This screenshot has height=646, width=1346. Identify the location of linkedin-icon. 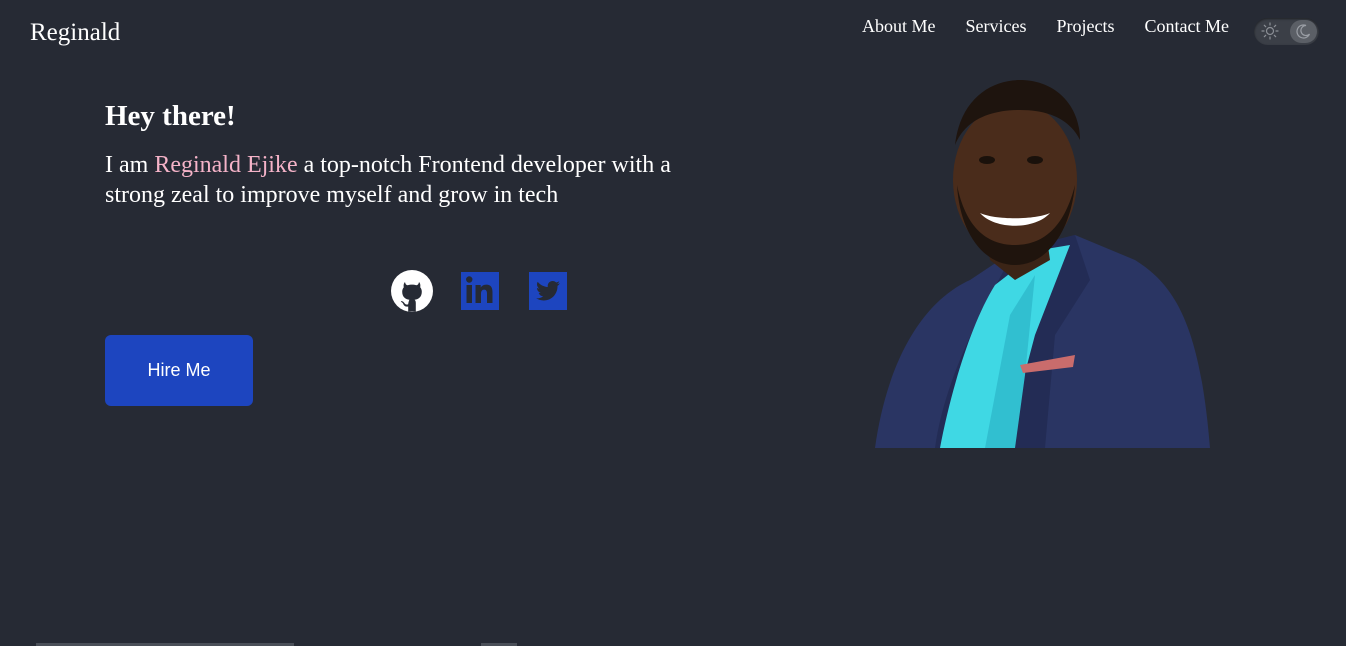
(480, 291).